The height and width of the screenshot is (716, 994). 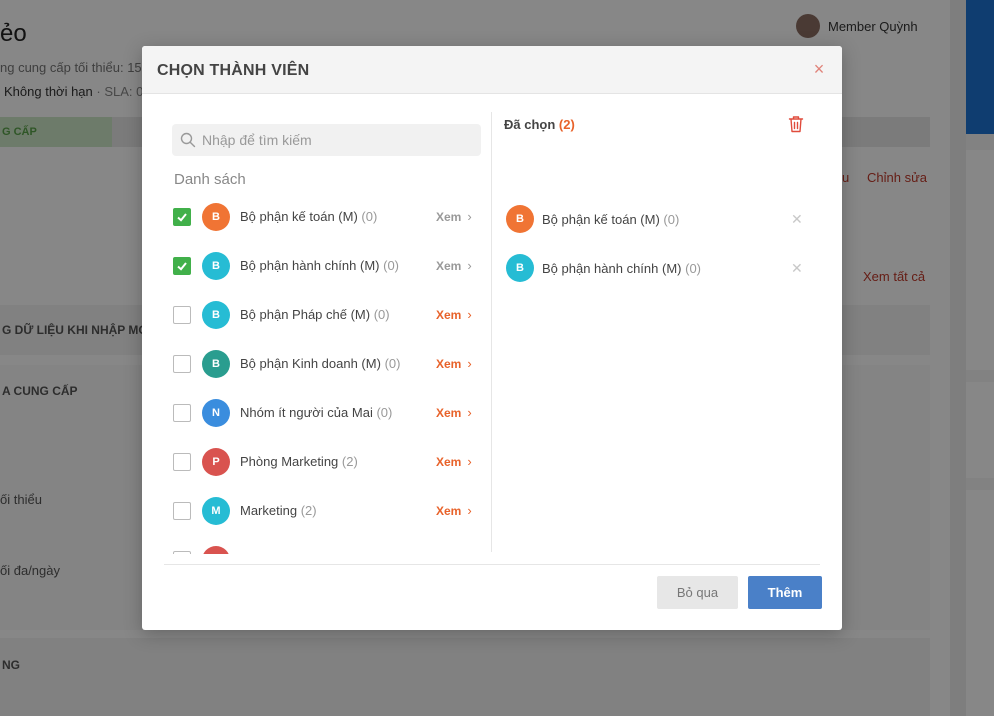 What do you see at coordinates (327, 510) in the screenshot?
I see `list-item: M Marketing (2) Xem ›` at bounding box center [327, 510].